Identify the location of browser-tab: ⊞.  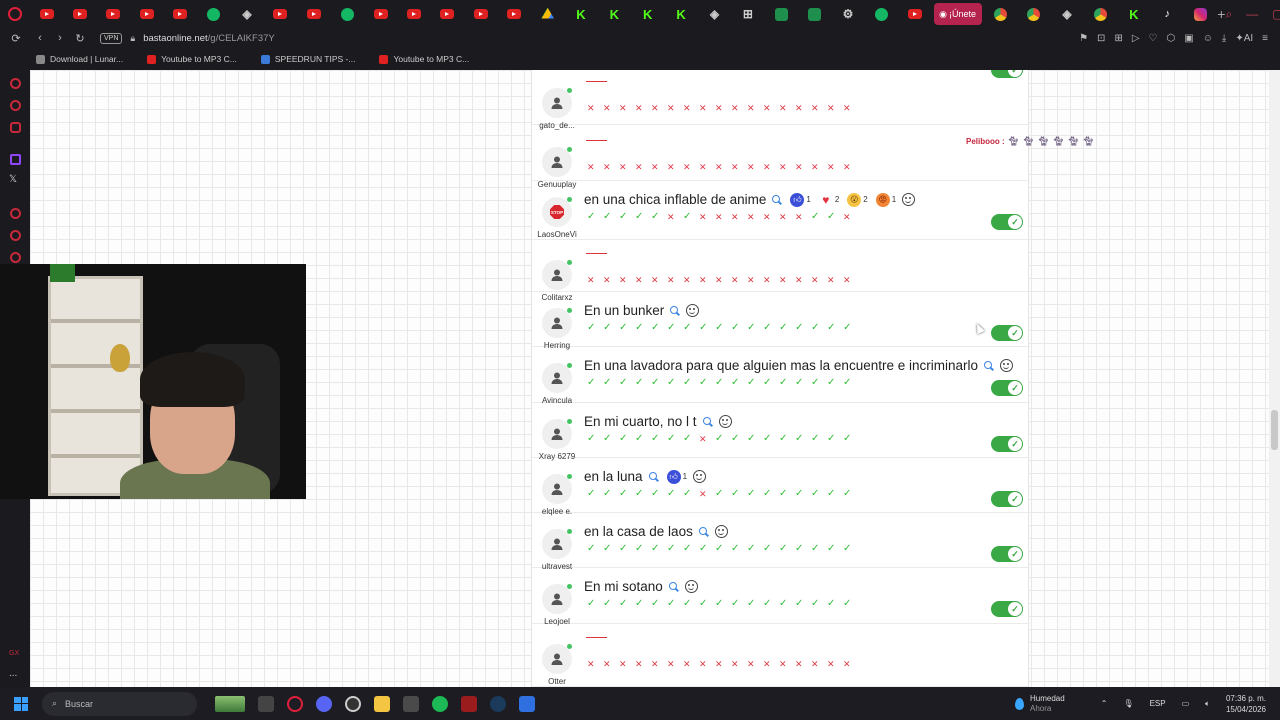
(747, 14).